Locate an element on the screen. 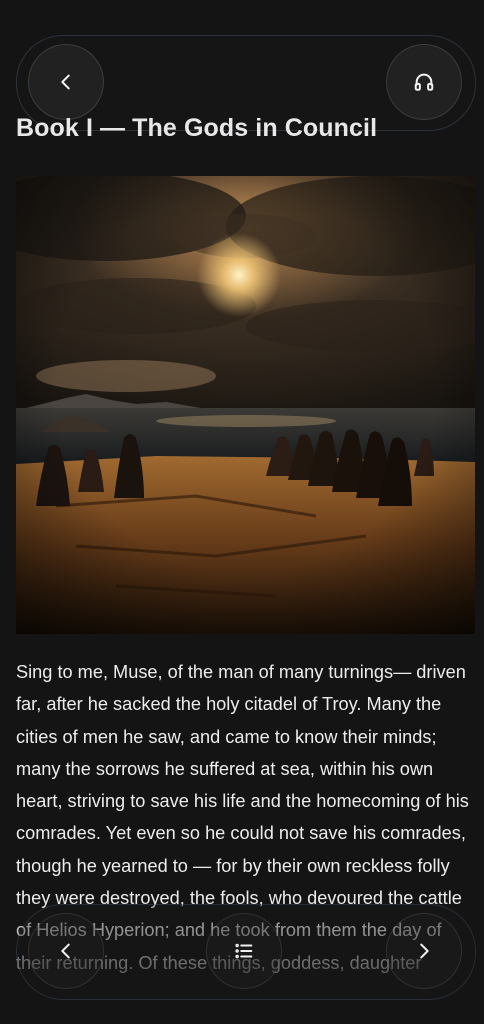  list-icon is located at coordinates (244, 951).